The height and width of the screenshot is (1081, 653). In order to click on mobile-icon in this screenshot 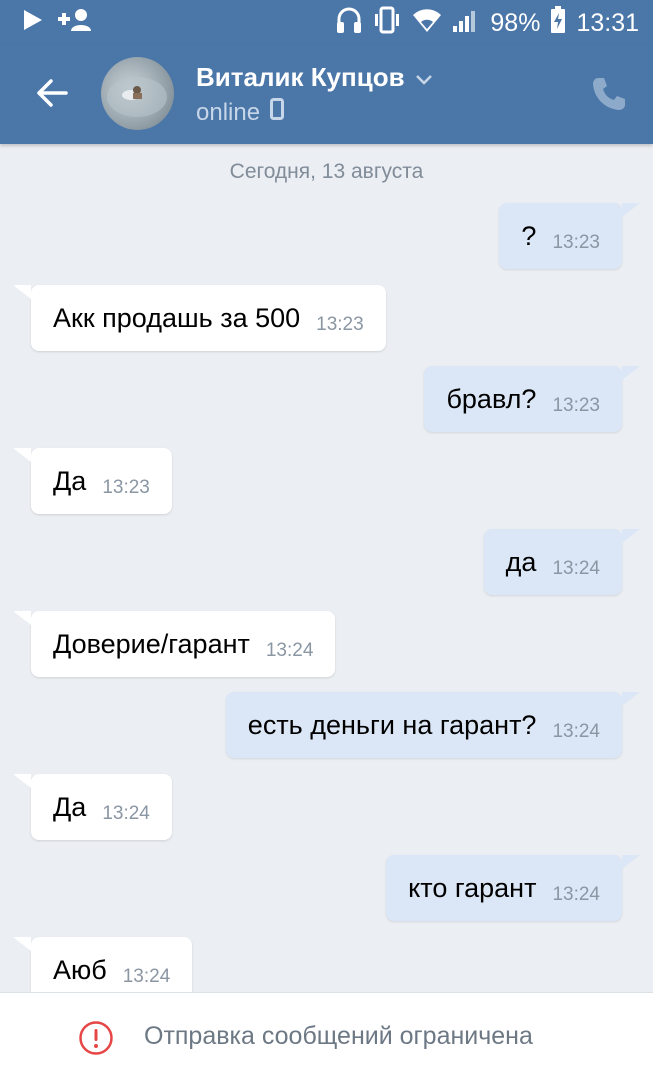, I will do `click(277, 112)`.